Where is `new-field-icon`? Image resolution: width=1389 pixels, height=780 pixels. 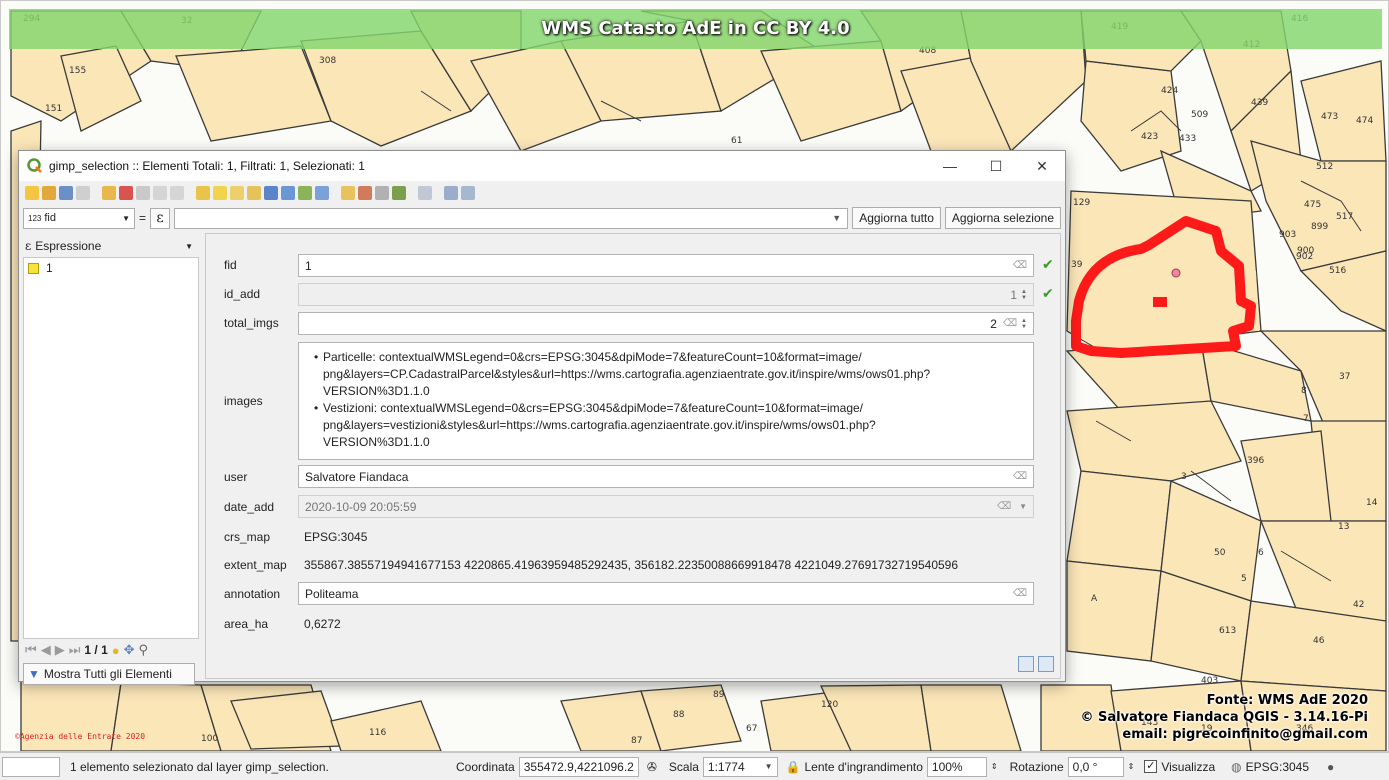 new-field-icon is located at coordinates (348, 193).